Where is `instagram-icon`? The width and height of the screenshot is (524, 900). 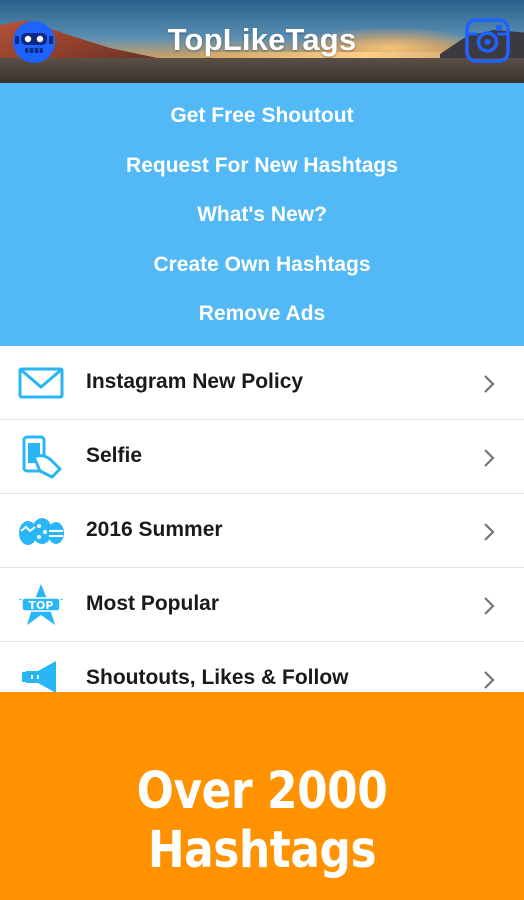 instagram-icon is located at coordinates (487, 40).